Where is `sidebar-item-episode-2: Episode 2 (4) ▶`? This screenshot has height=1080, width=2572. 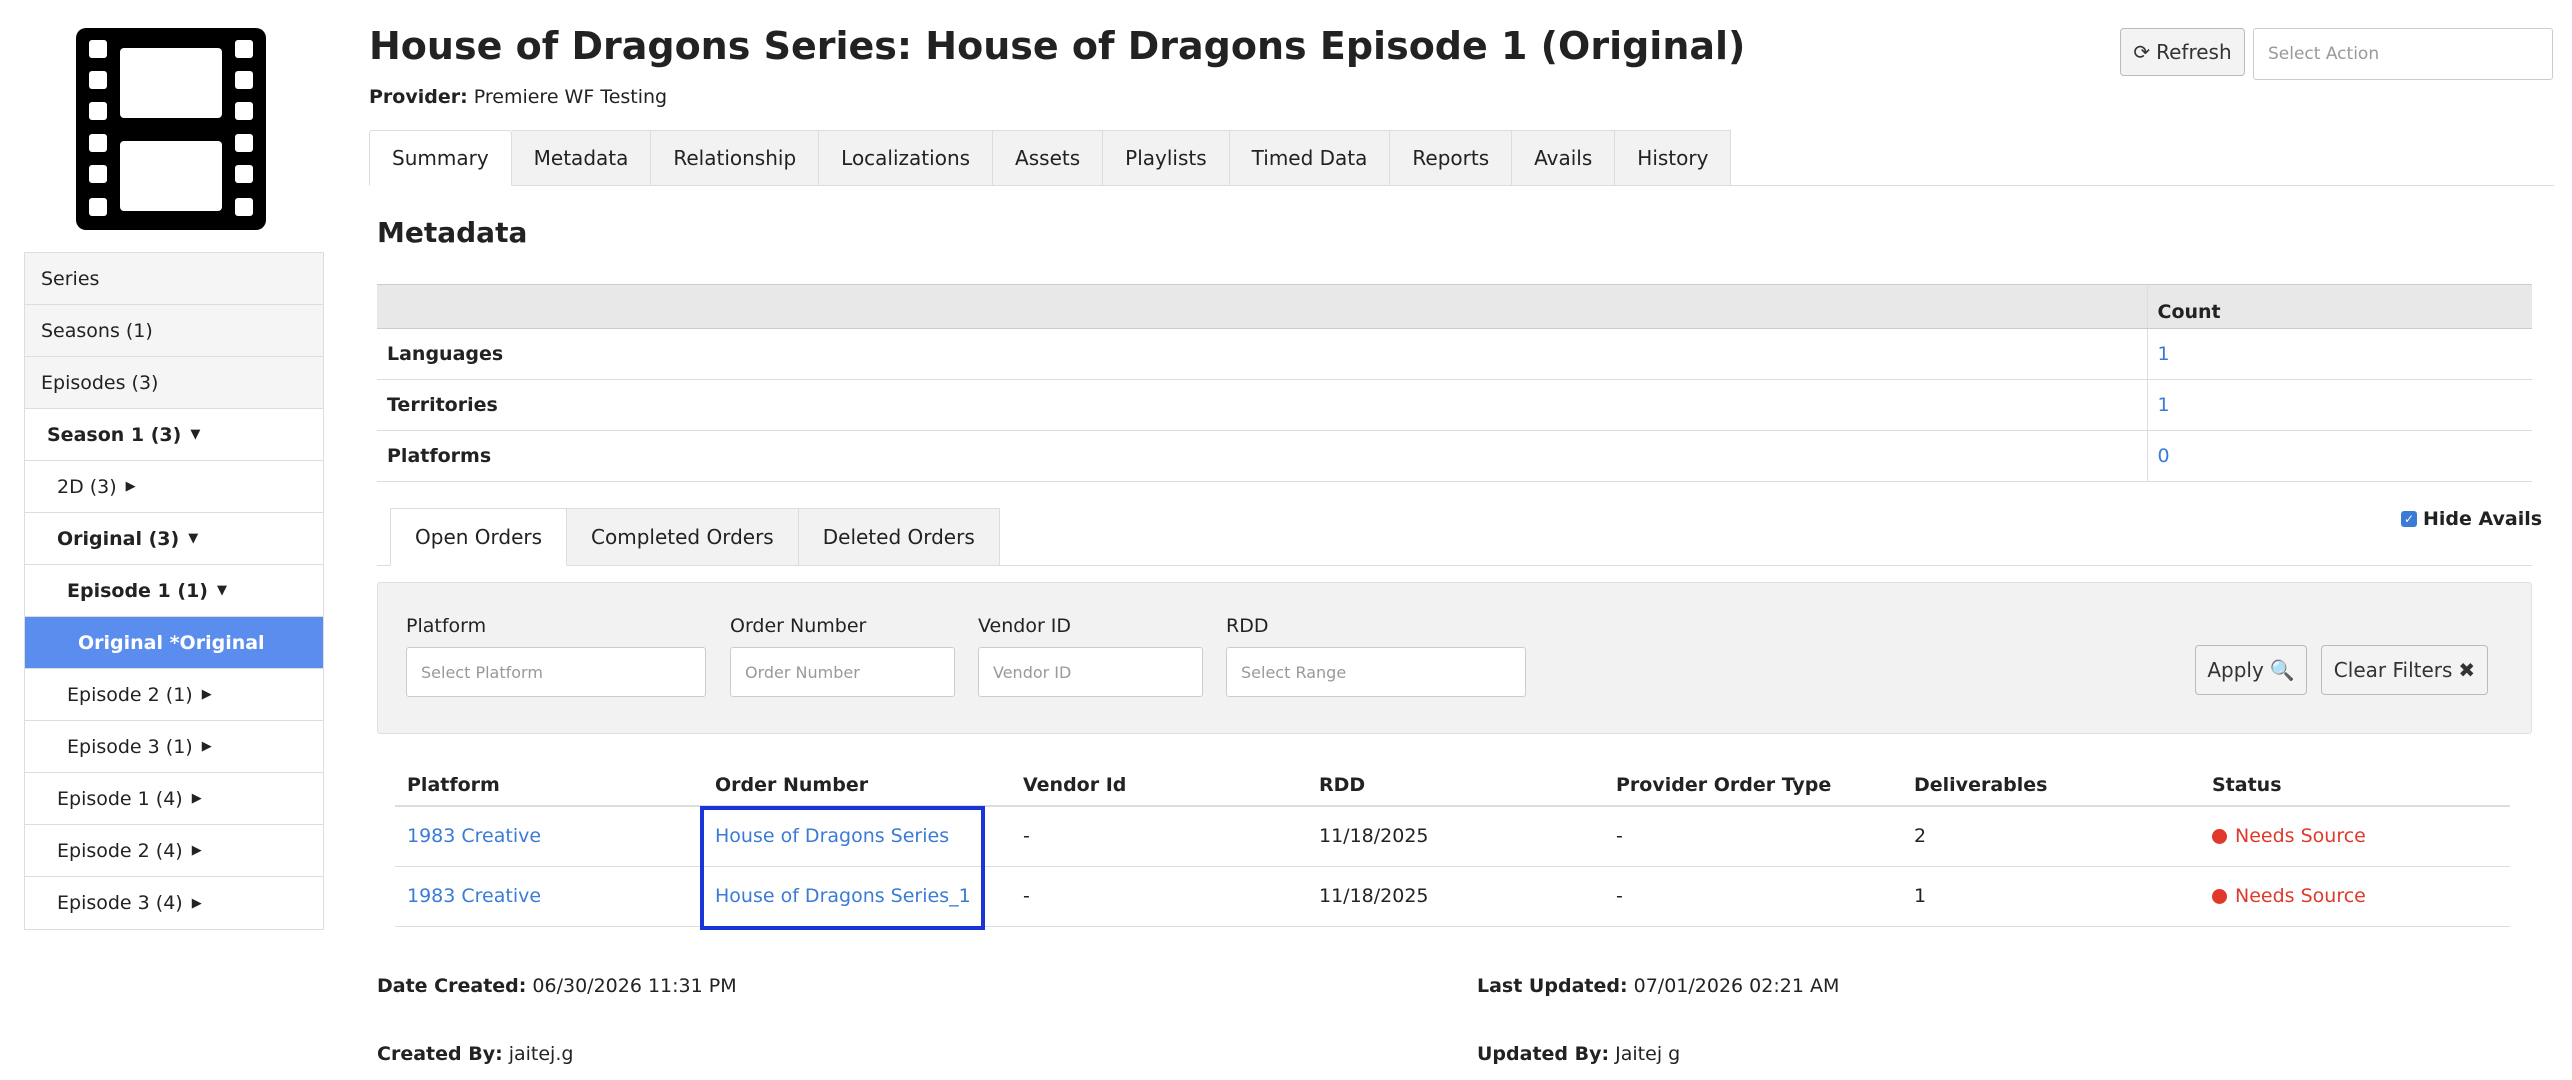
sidebar-item-episode-2: Episode 2 (4) ▶ is located at coordinates (174, 851).